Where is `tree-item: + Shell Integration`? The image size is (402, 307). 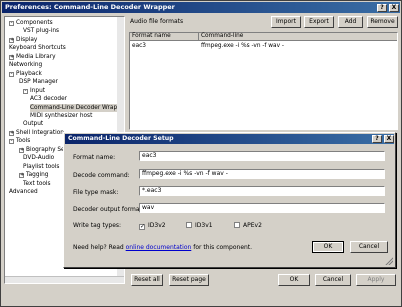 tree-item: + Shell Integration is located at coordinates (36, 133).